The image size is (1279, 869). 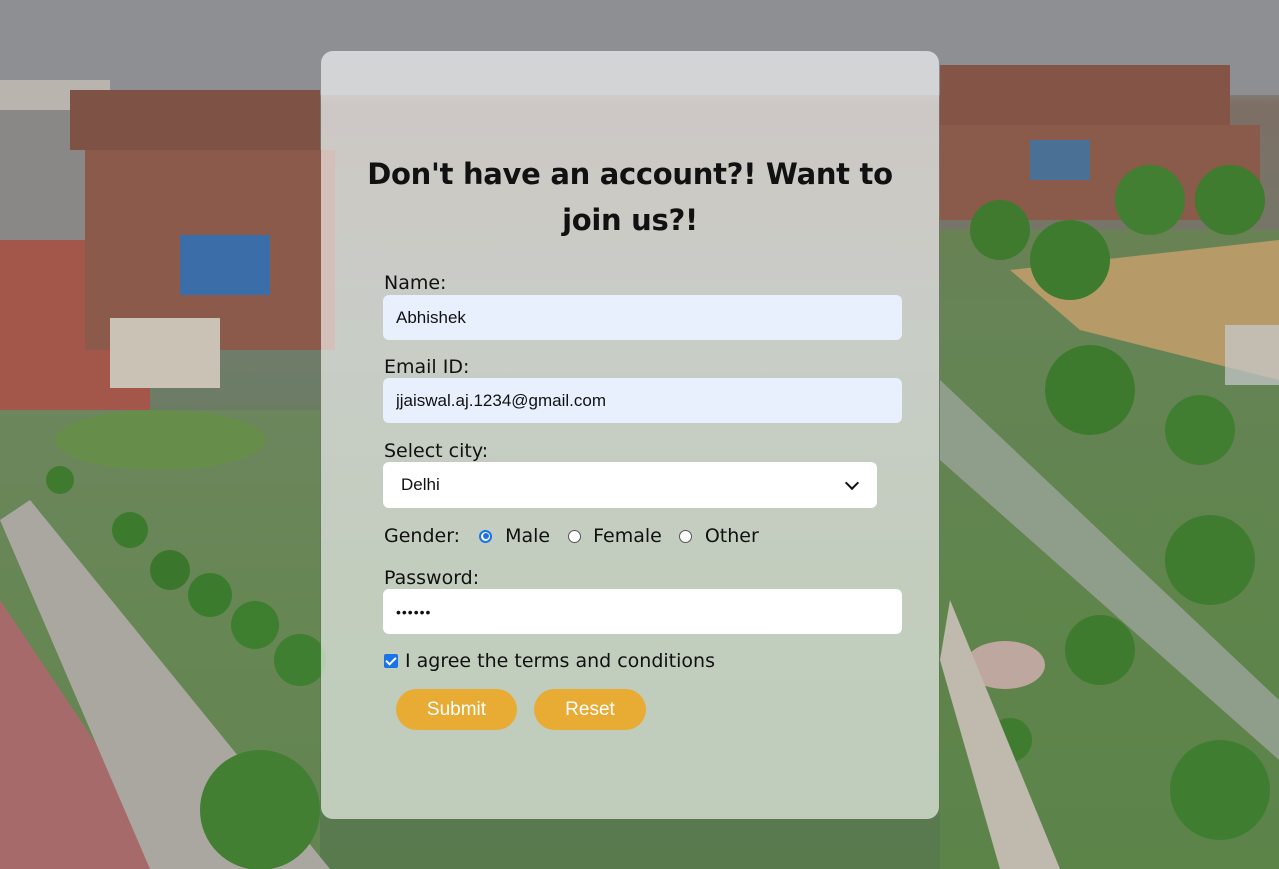 I want to click on password-masked-value: ••••••, so click(x=414, y=611).